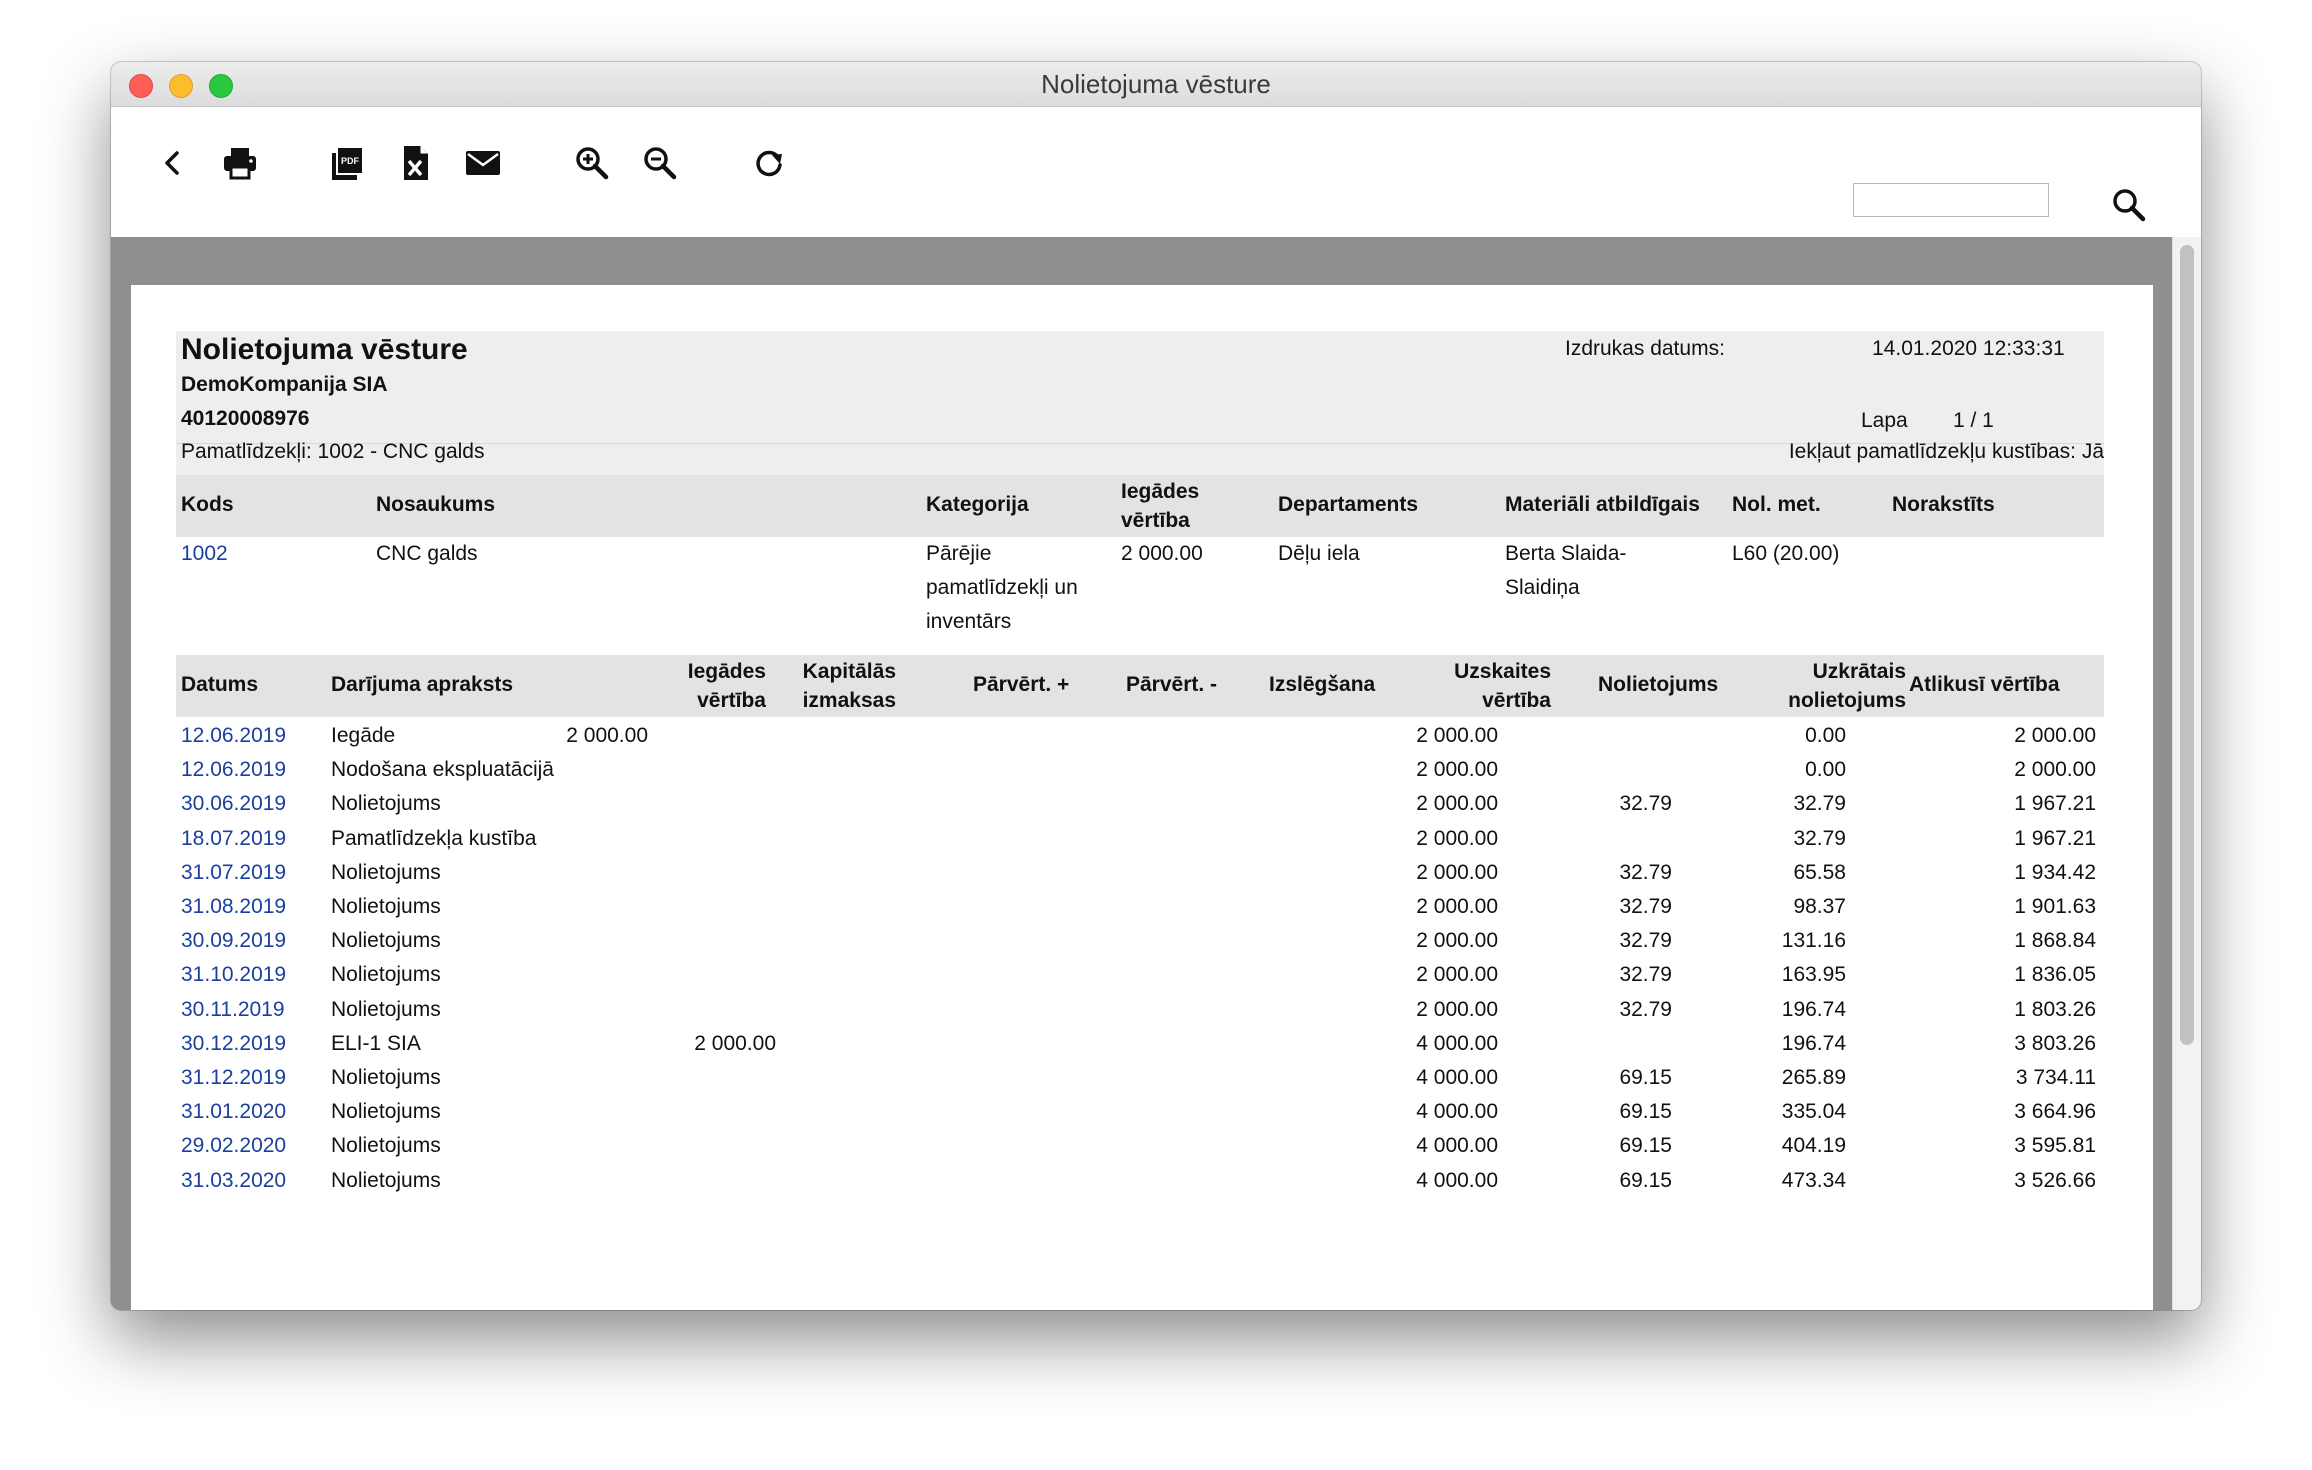  Describe the element at coordinates (2129, 205) in the screenshot. I see `search-icon` at that location.